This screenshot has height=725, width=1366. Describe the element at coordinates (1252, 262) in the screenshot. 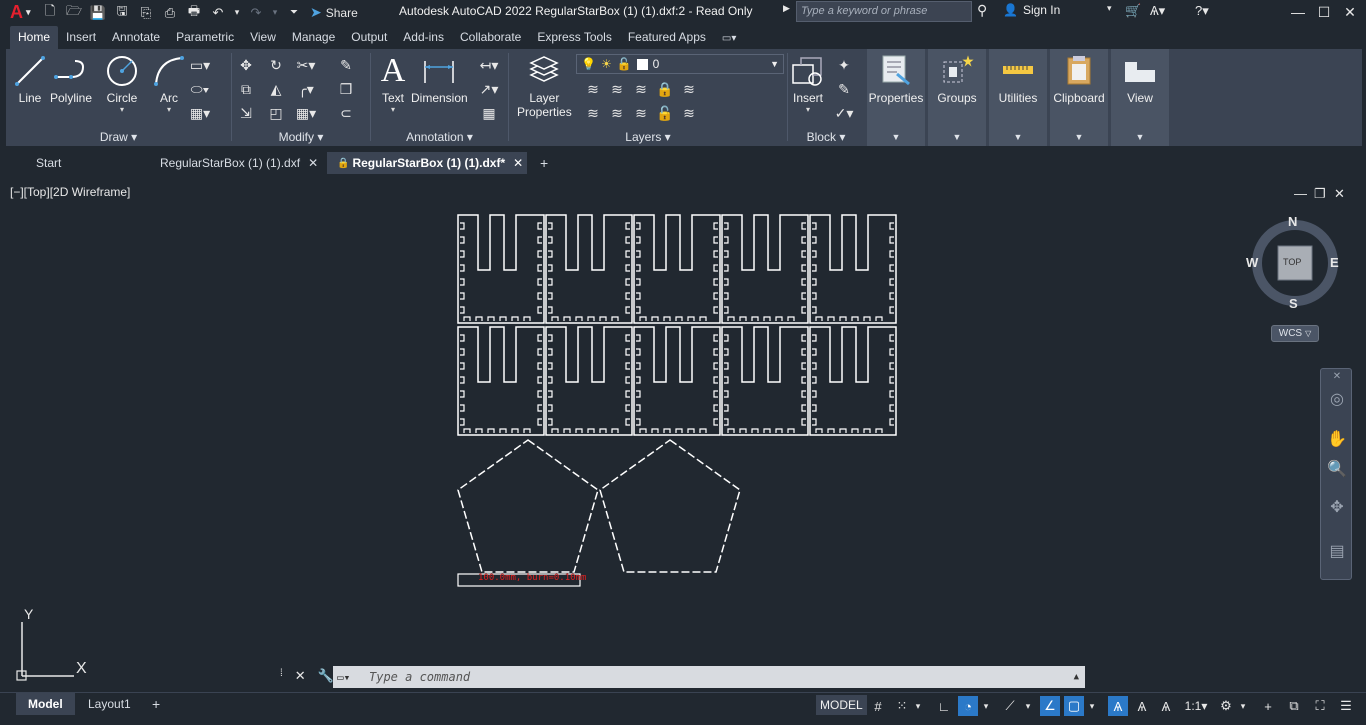

I see `compass-west: W` at that location.